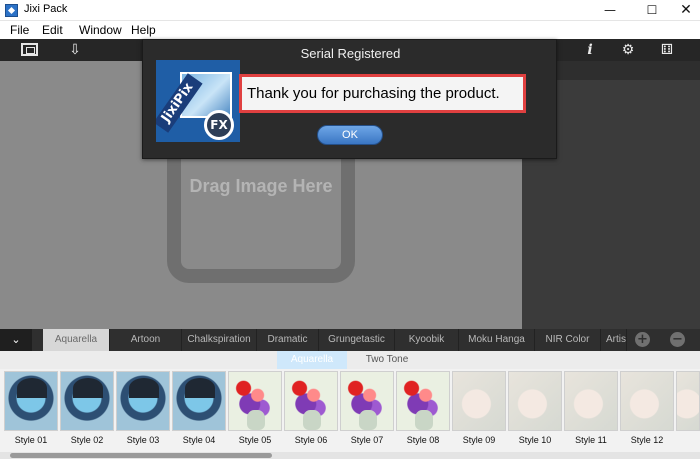 This screenshot has height=459, width=700. Describe the element at coordinates (16, 340) in the screenshot. I see `chevron-down-icon: ⌄` at that location.